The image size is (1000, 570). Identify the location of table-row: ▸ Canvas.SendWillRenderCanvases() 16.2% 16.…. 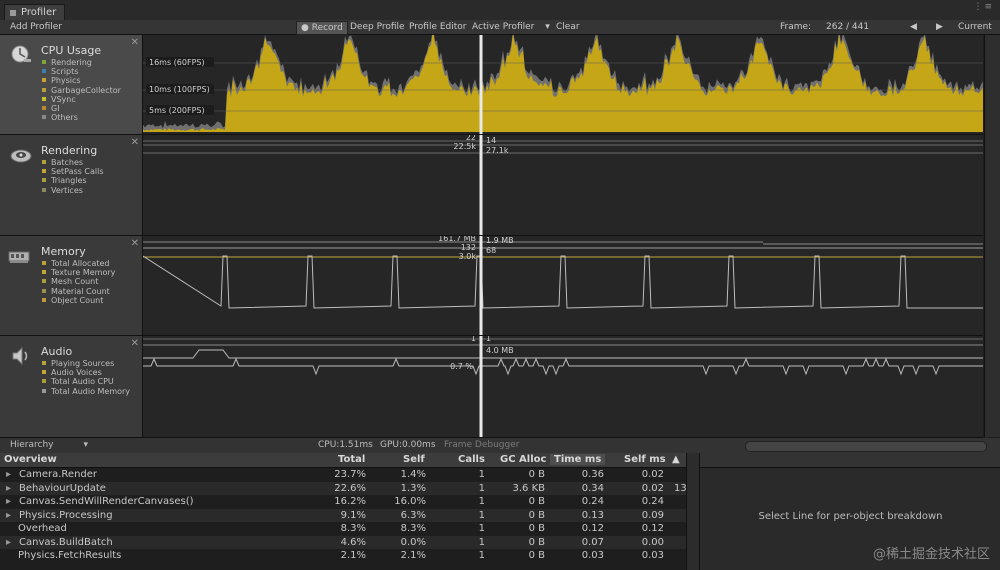
(343, 502).